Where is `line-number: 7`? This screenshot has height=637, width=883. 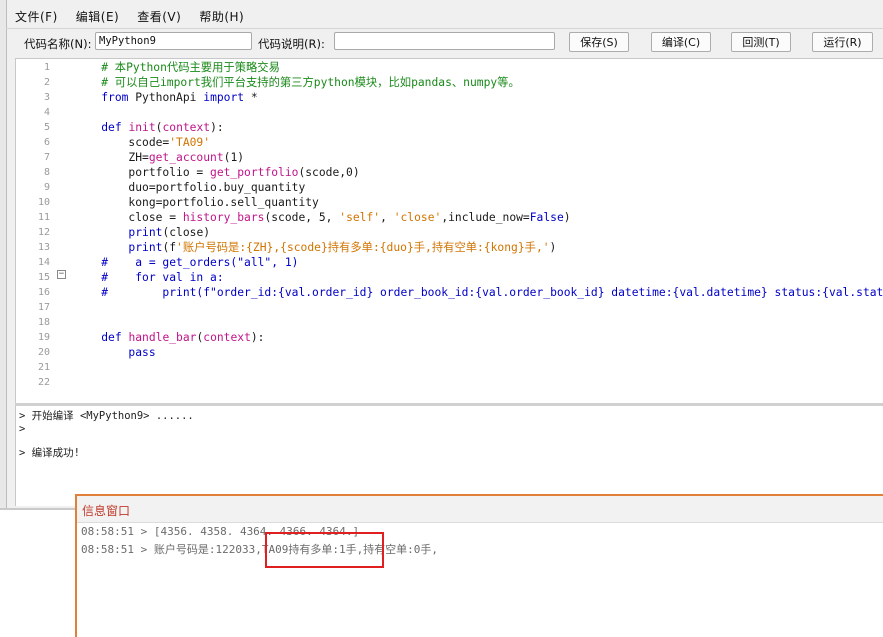 line-number: 7 is located at coordinates (46, 157).